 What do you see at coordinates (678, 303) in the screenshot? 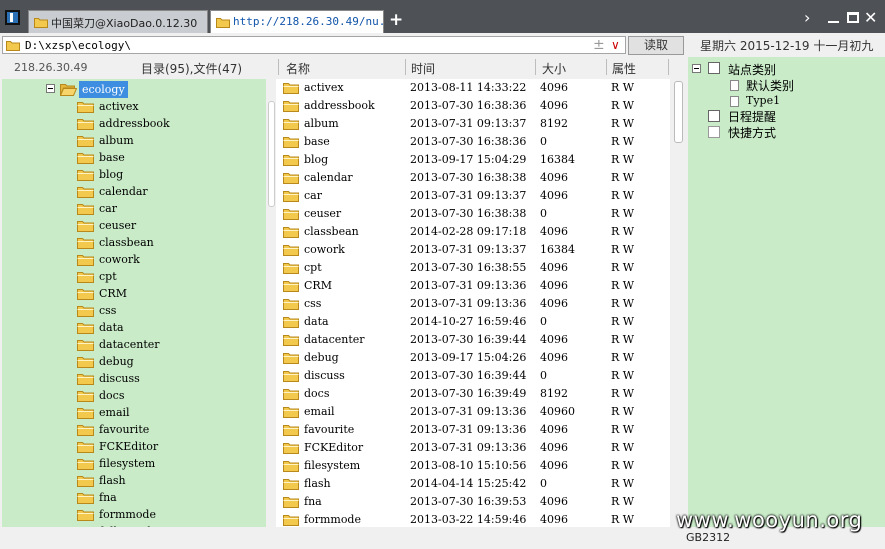
I see `file-list-scrollbar` at bounding box center [678, 303].